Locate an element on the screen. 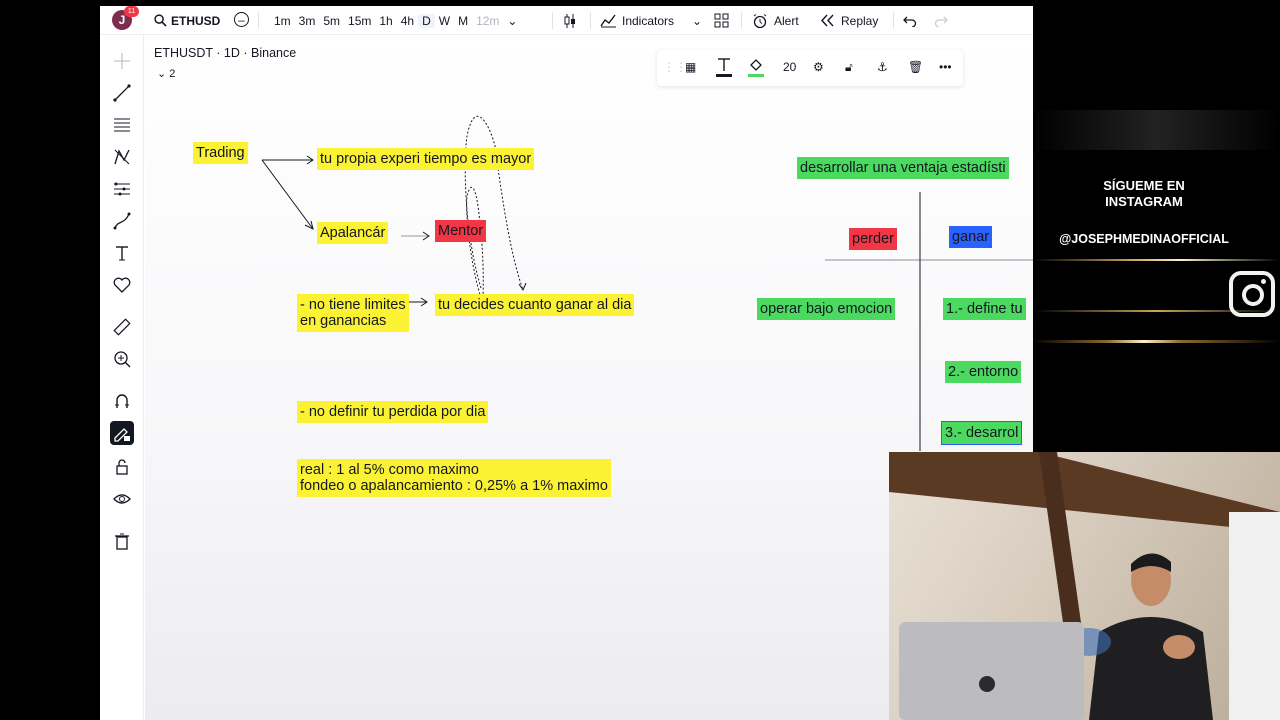  candles-icon is located at coordinates (569, 20).